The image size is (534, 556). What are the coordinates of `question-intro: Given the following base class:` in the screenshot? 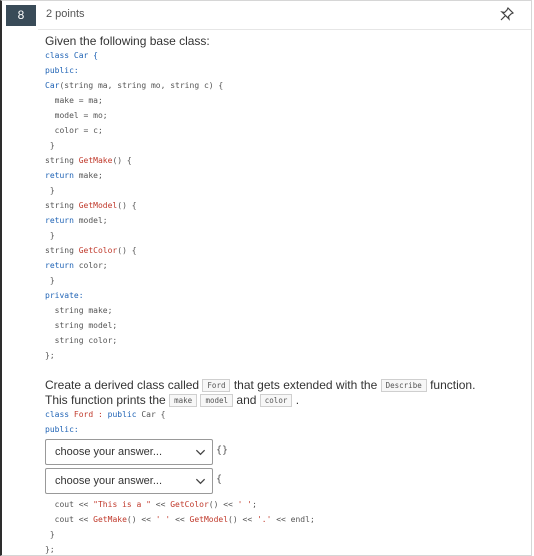 It's located at (127, 41).